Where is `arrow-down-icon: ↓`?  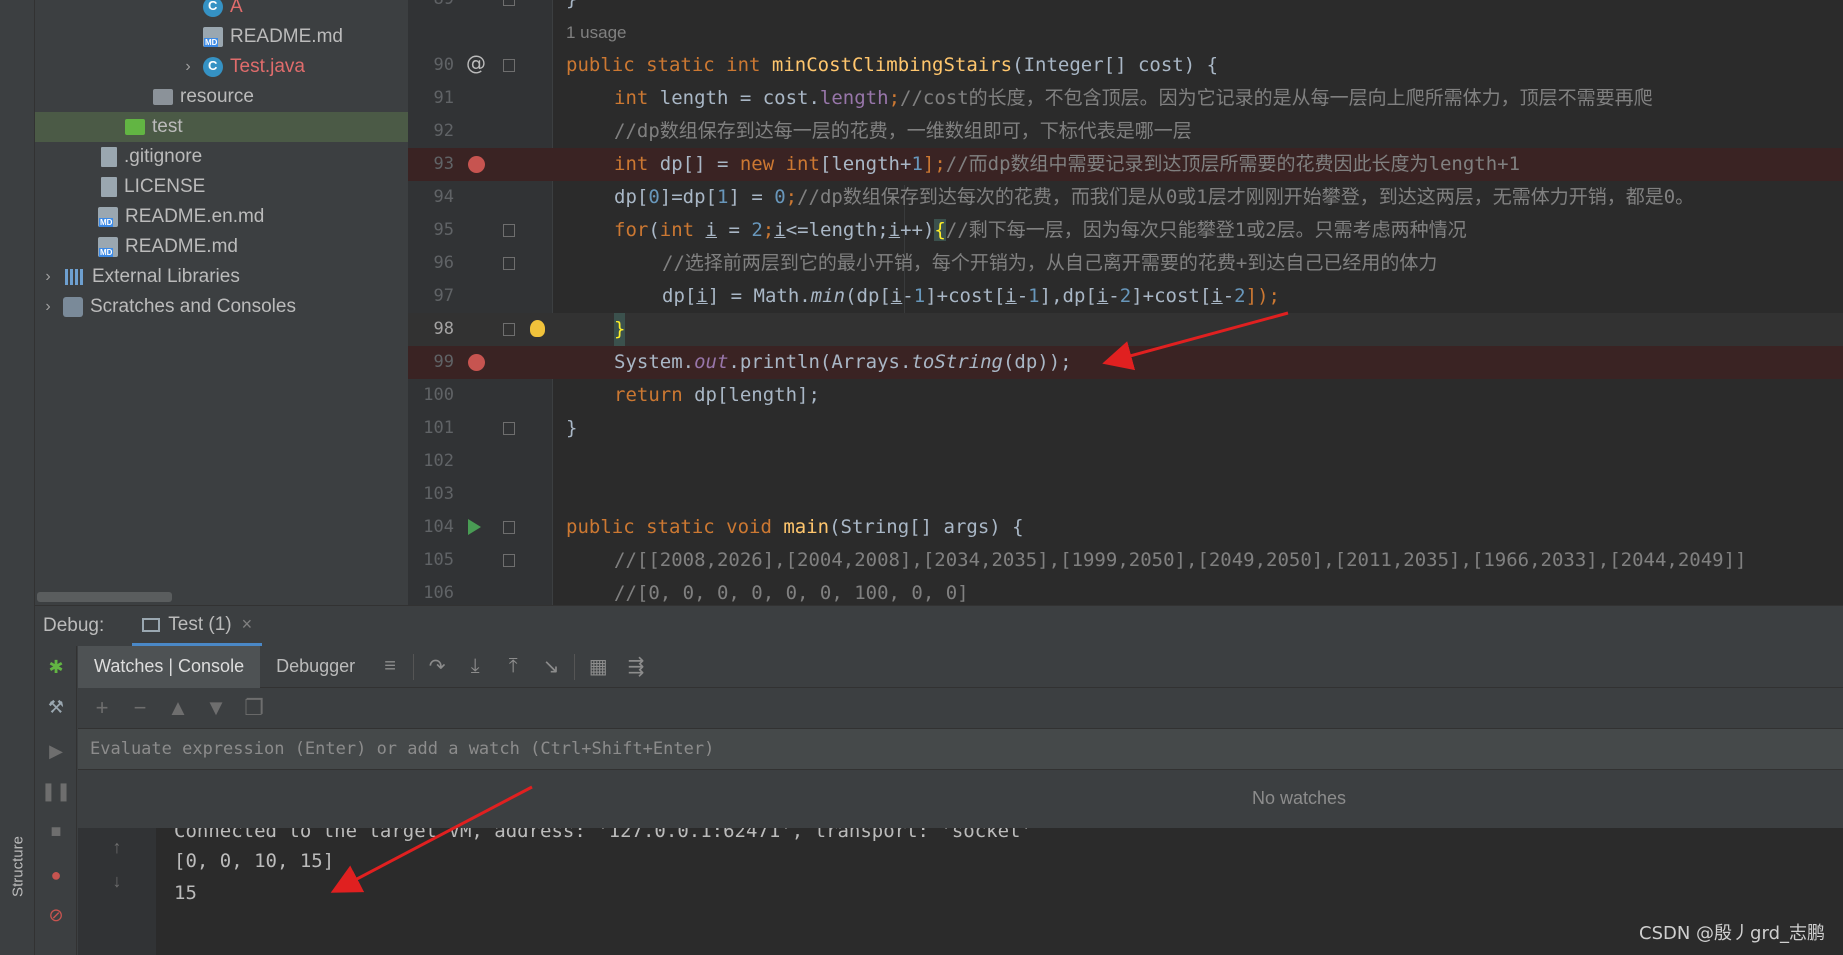 arrow-down-icon: ↓ is located at coordinates (117, 881).